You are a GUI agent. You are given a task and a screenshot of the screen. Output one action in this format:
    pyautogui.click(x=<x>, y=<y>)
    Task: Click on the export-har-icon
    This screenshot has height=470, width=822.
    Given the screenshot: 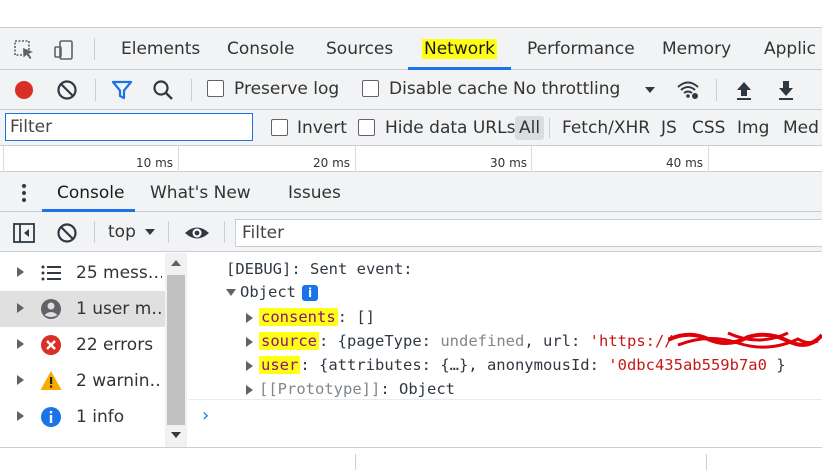 What is the action you would take?
    pyautogui.click(x=786, y=90)
    